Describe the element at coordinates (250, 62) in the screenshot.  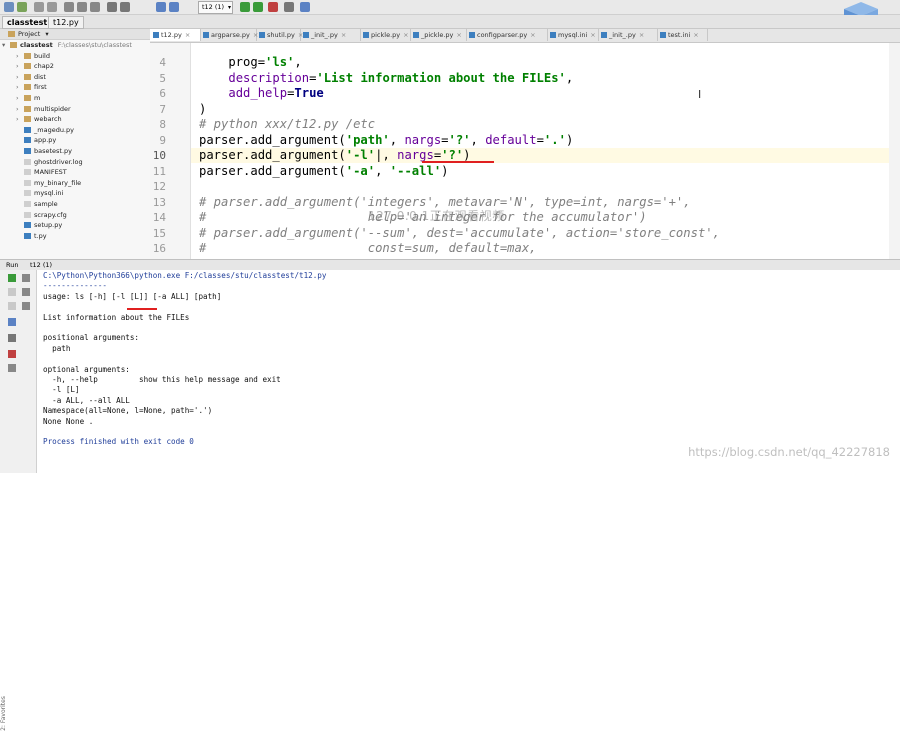
I see `code-line: prog='ls',` at that location.